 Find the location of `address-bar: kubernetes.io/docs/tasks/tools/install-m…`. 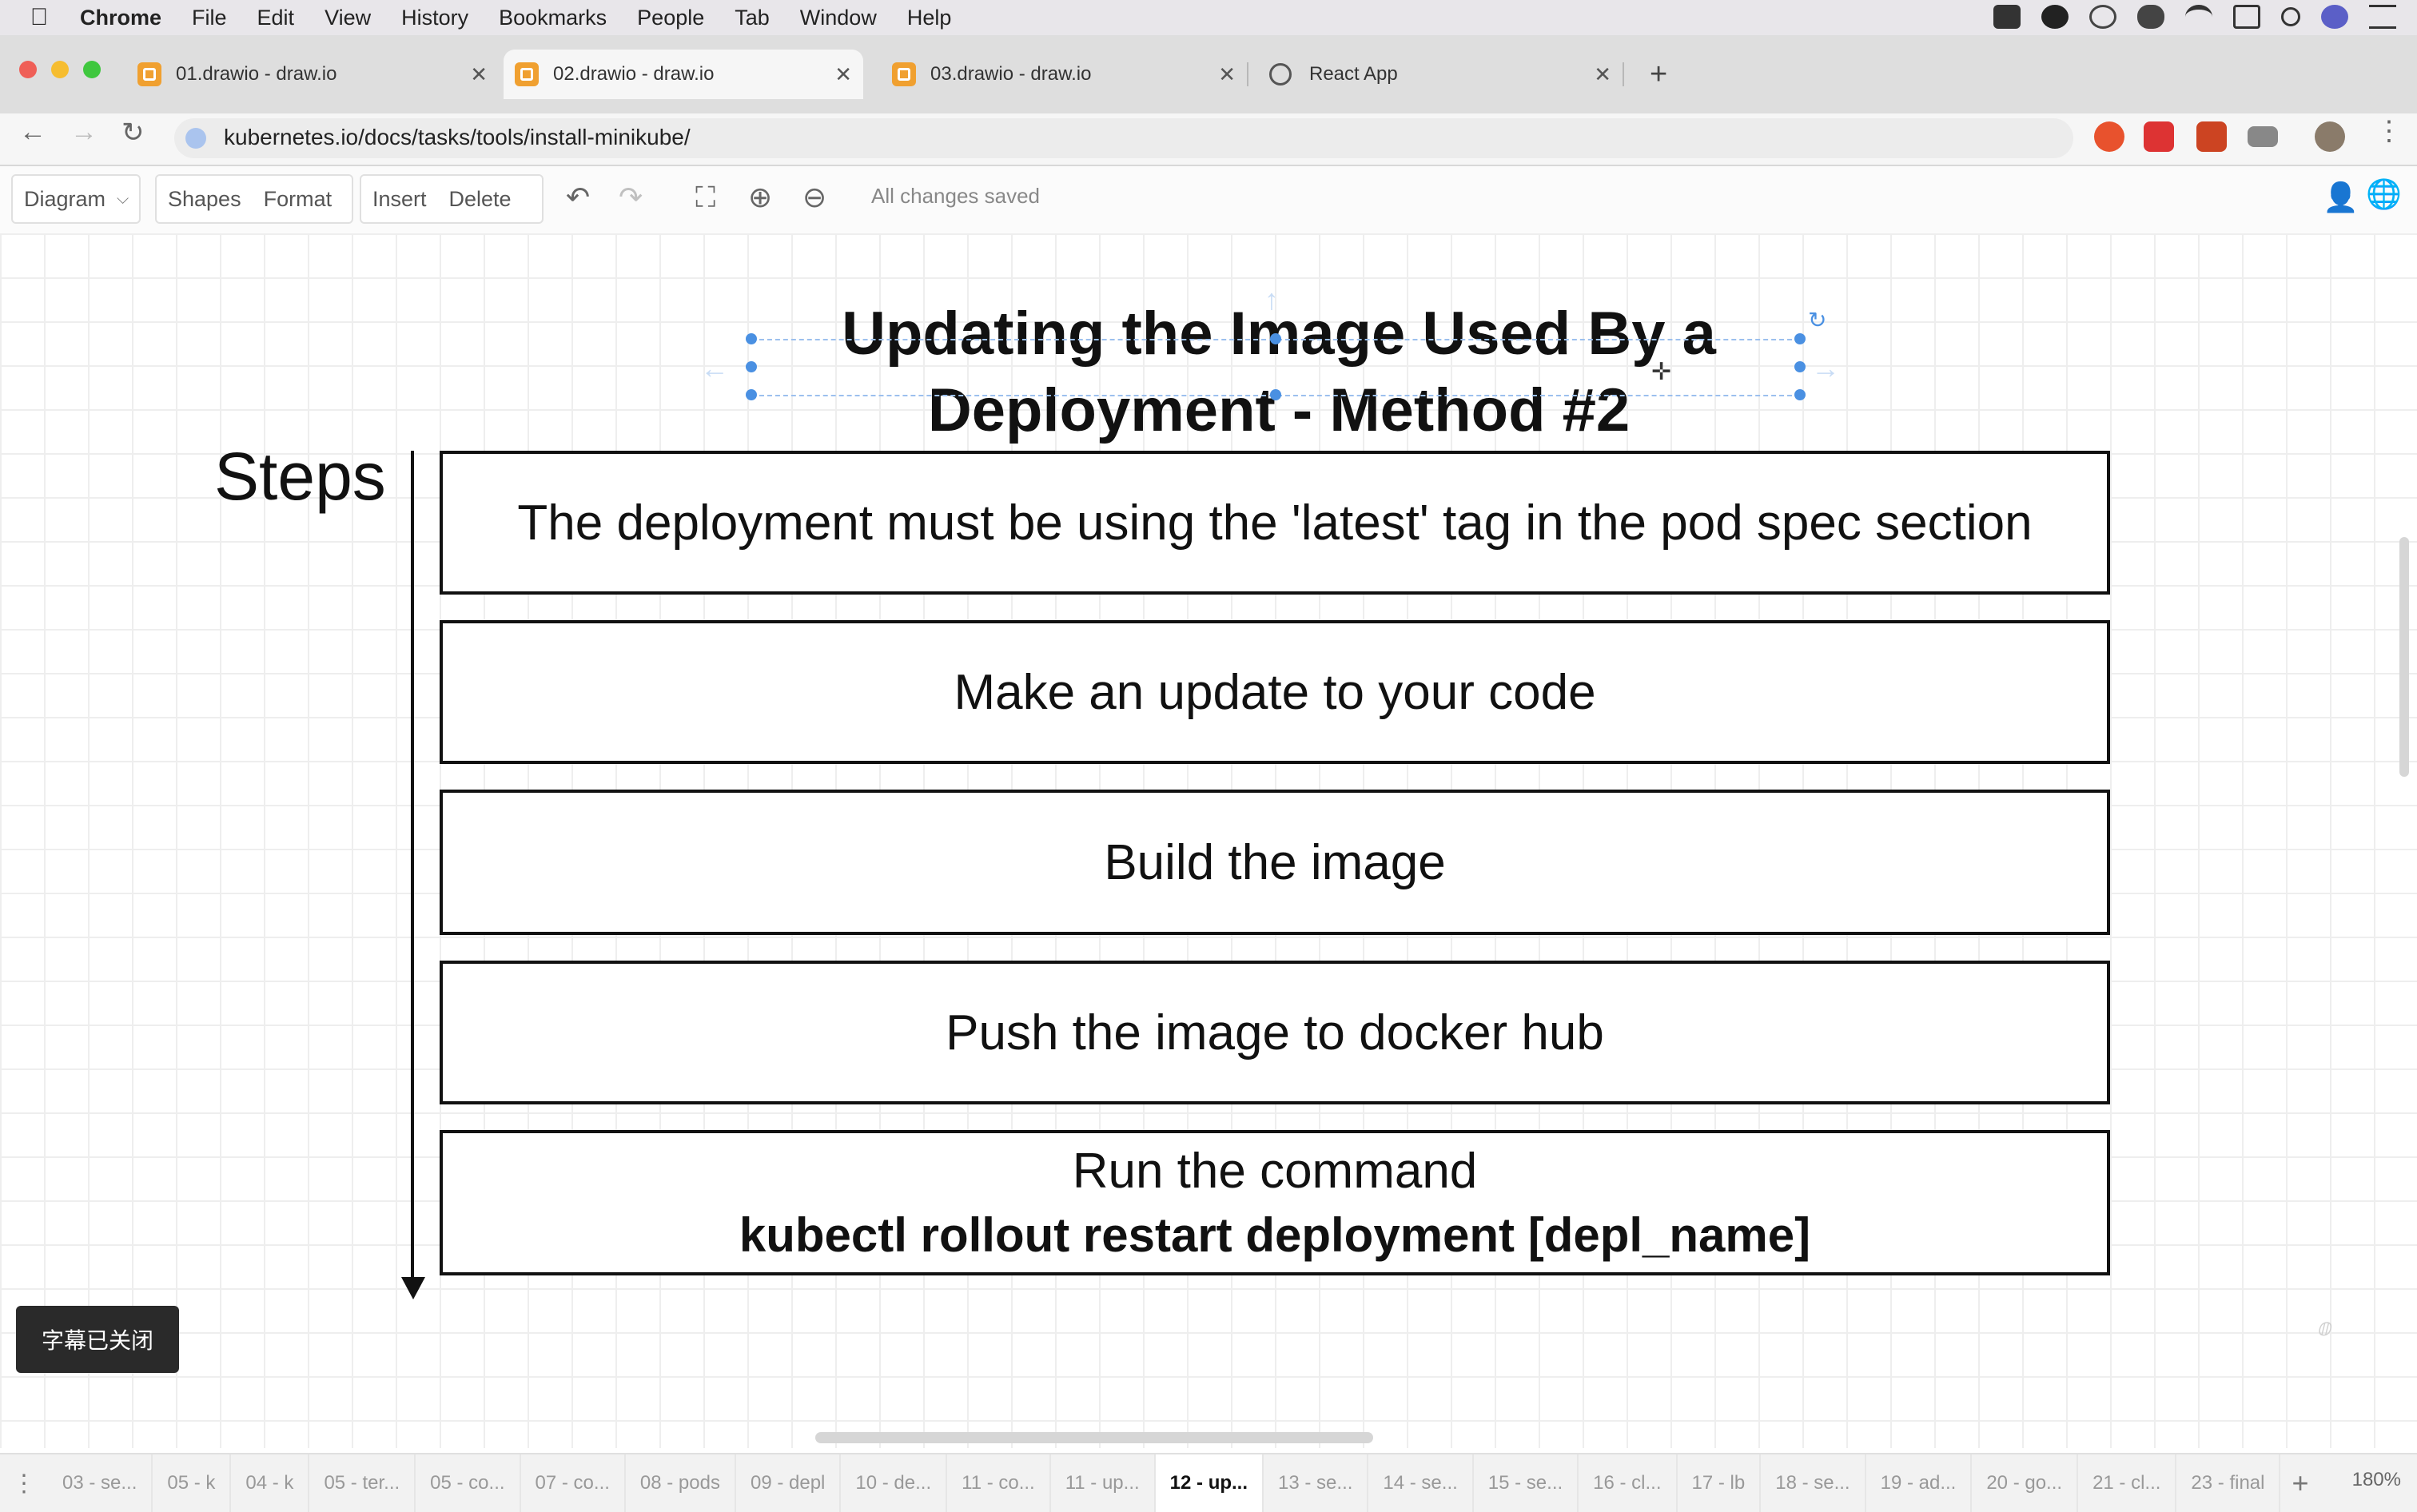

address-bar: kubernetes.io/docs/tasks/tools/install-m… is located at coordinates (1123, 138).